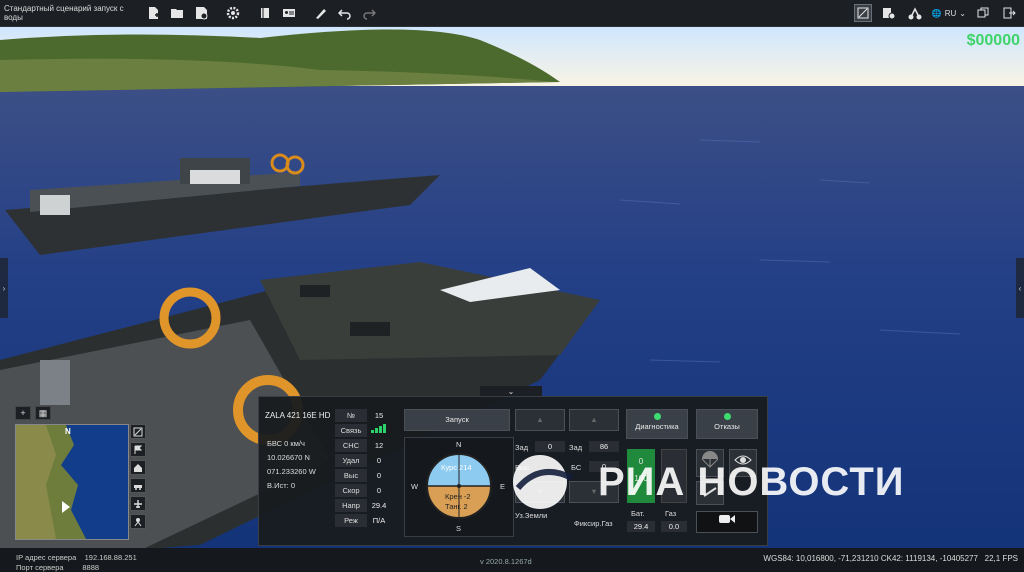 This screenshot has width=1024, height=572. What do you see at coordinates (138, 467) in the screenshot?
I see `home-icon` at bounding box center [138, 467].